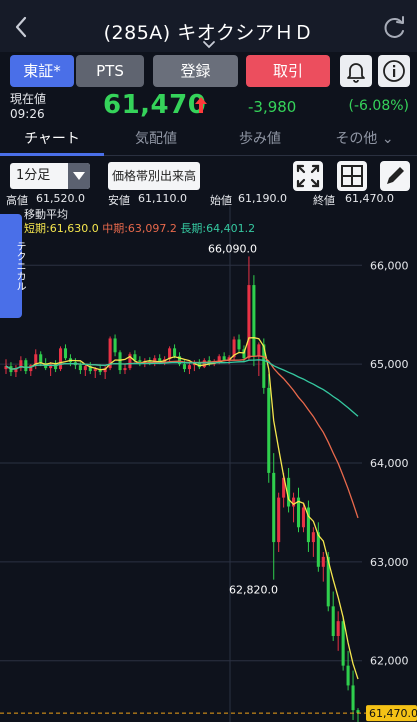  Describe the element at coordinates (156, 139) in the screenshot. I see `tab-quotes: 気配値` at that location.